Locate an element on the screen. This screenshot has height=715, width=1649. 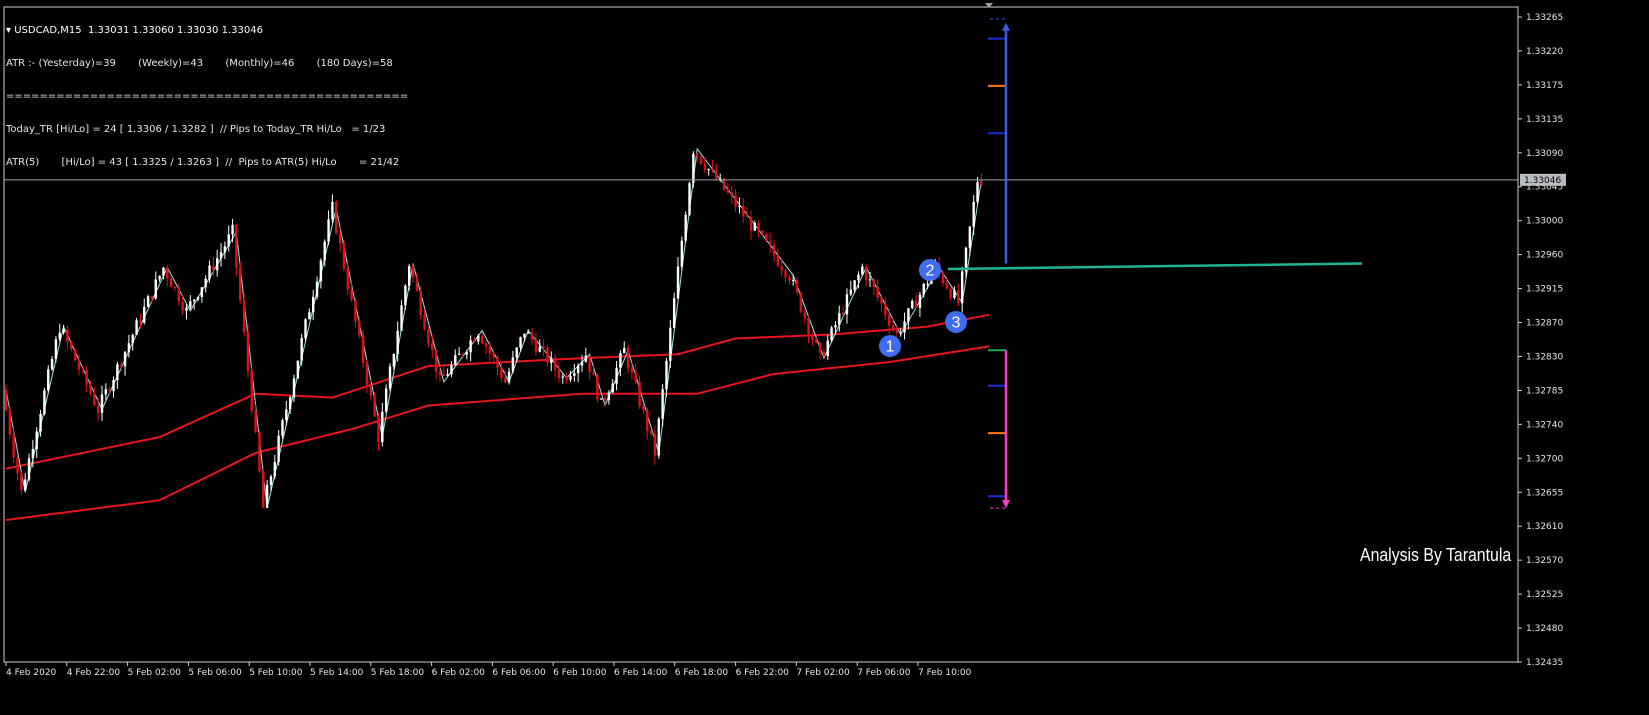
y-tick-label: 1.33090 is located at coordinates (1544, 154).